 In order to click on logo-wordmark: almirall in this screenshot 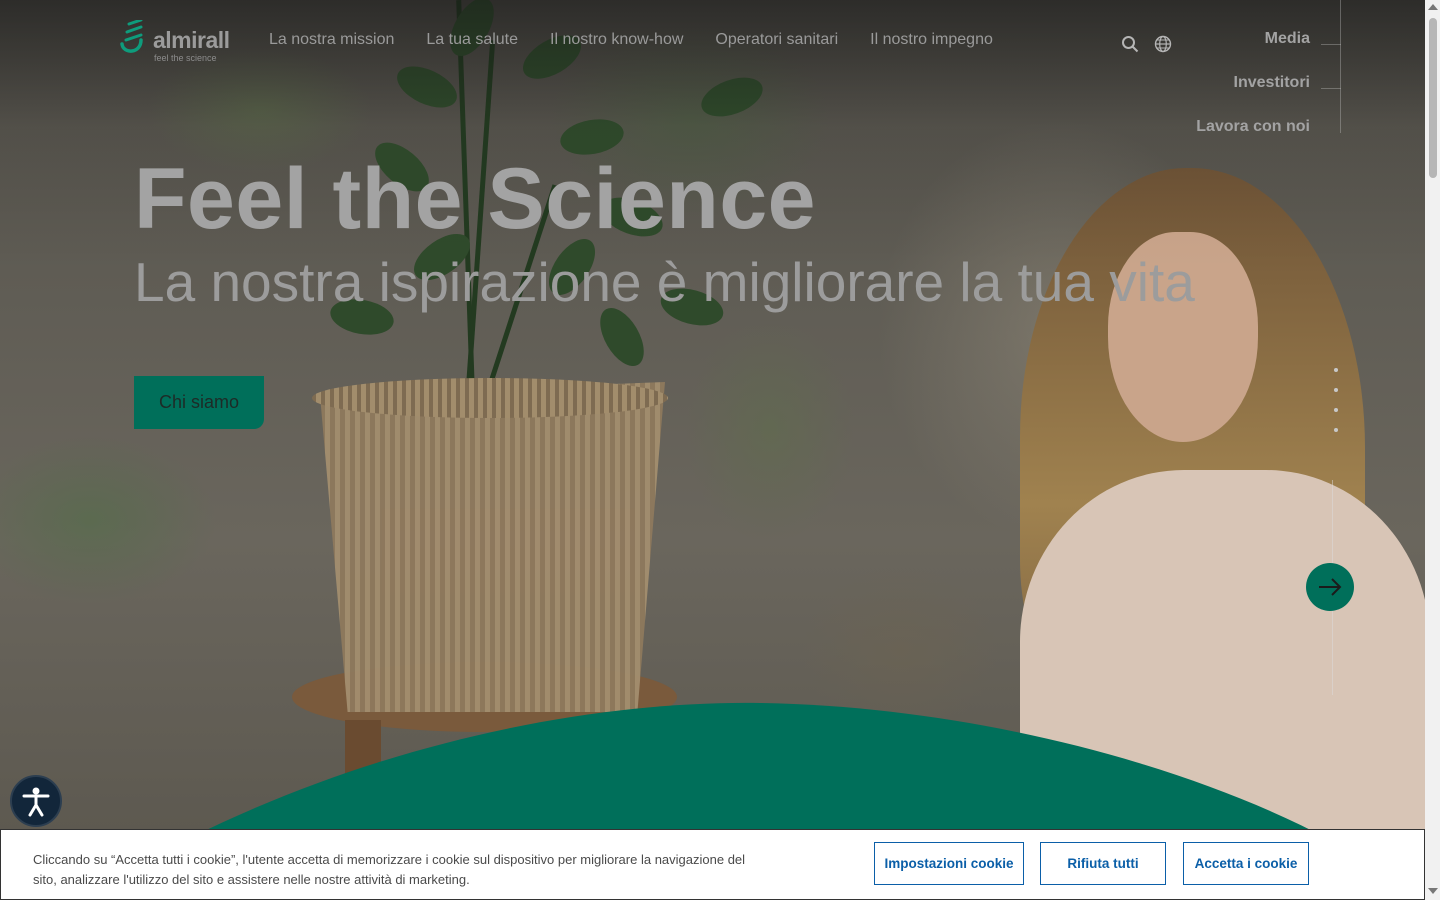, I will do `click(191, 40)`.